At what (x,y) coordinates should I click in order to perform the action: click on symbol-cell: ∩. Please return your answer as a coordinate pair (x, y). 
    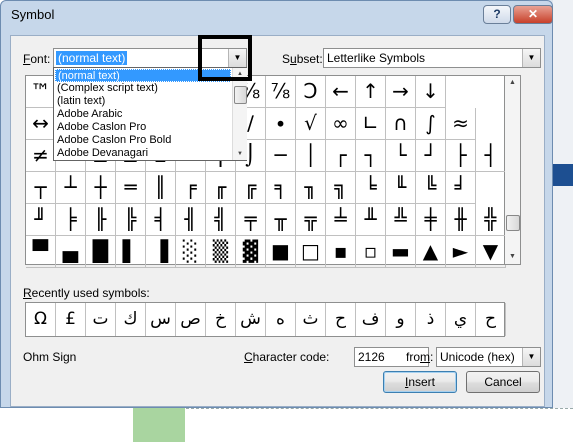
    Looking at the image, I should click on (401, 124).